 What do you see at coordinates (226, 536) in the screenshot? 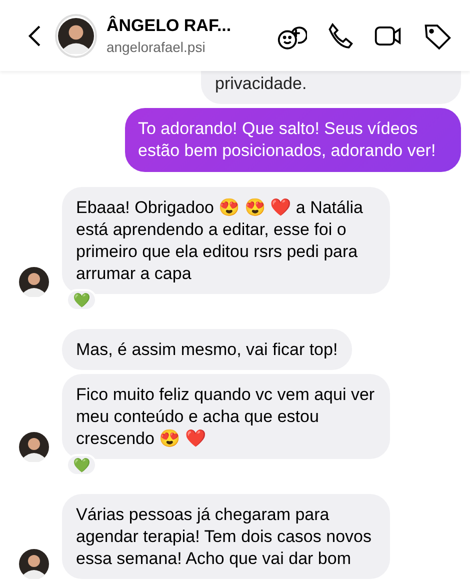
I see `message-bubble: Várias pessoas já chegaram para agendar terapia! Tem dois casos novos essa semana! Acho que vai dar bom` at bounding box center [226, 536].